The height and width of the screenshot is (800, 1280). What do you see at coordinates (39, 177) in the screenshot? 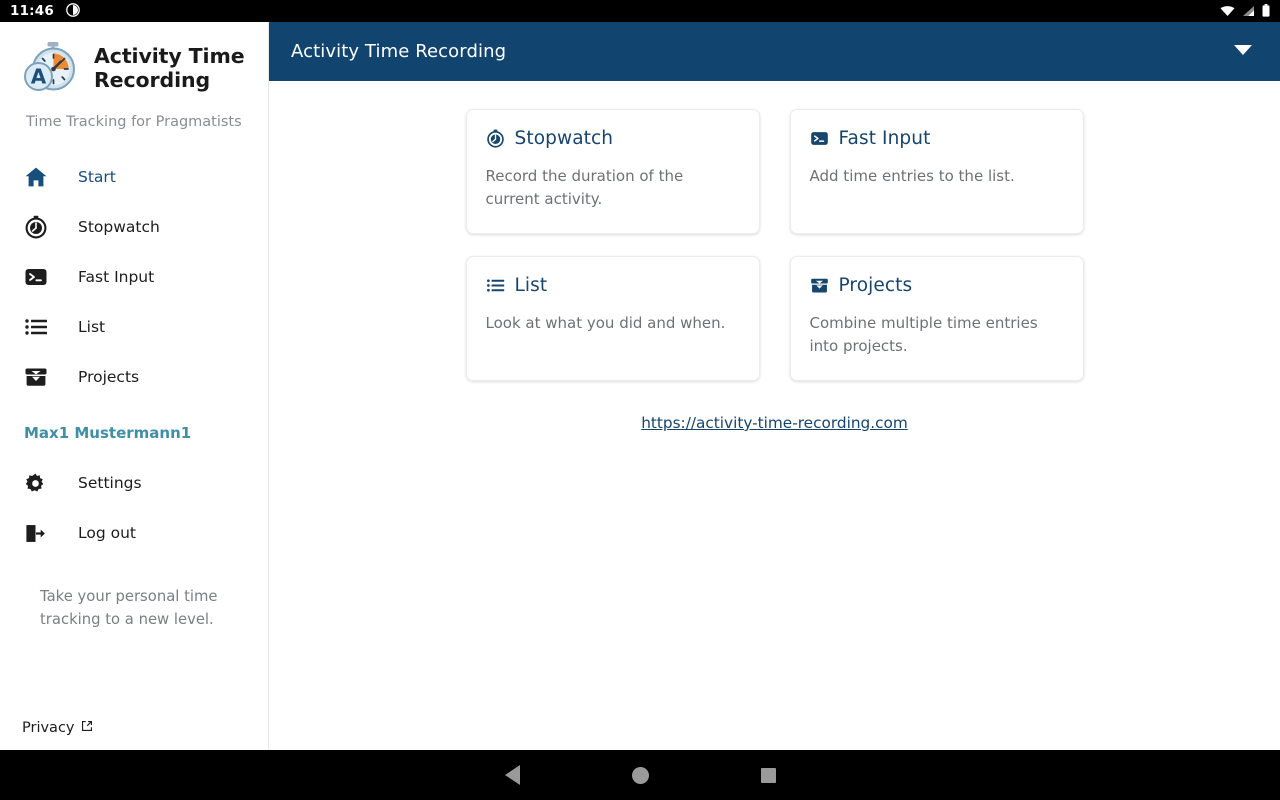
I see `home-icon` at bounding box center [39, 177].